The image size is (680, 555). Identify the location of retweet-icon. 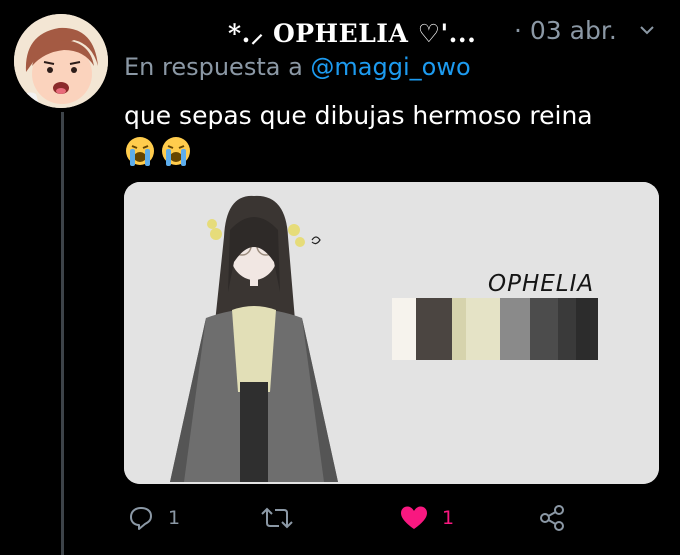
(277, 518).